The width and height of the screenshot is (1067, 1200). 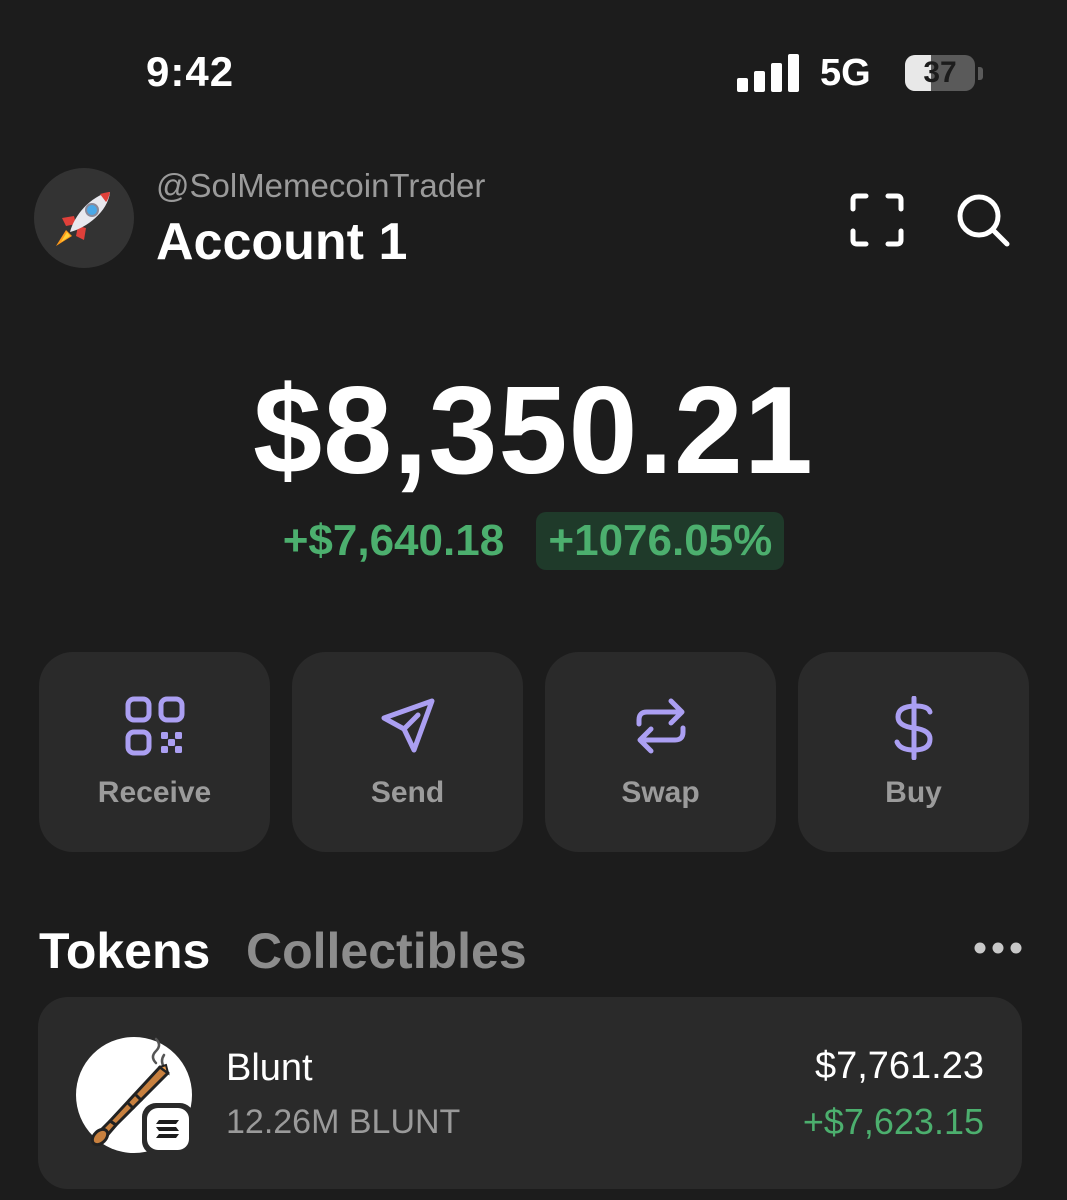 What do you see at coordinates (660, 792) in the screenshot?
I see `swap-label: Swap` at bounding box center [660, 792].